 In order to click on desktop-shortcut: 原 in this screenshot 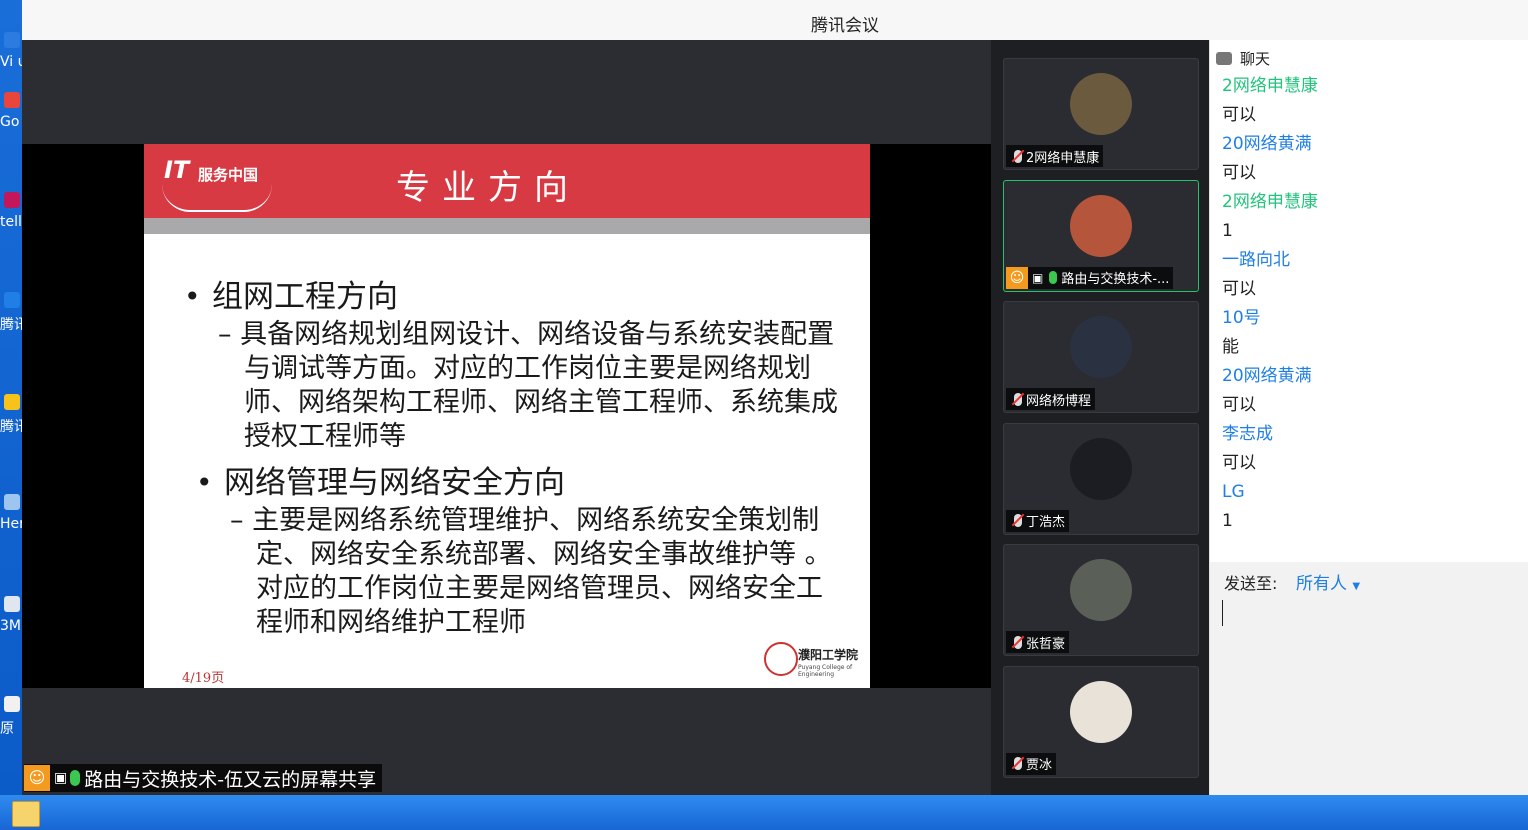, I will do `click(11, 716)`.